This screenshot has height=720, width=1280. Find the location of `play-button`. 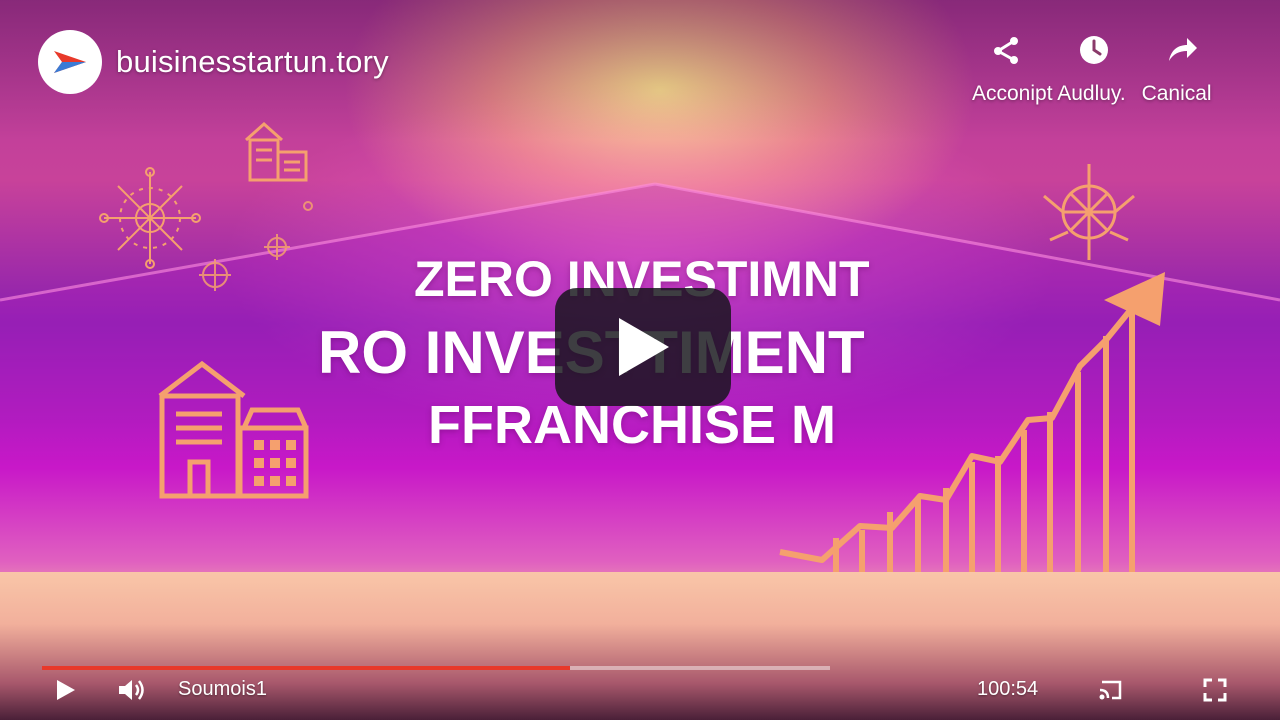

play-button is located at coordinates (66, 690).